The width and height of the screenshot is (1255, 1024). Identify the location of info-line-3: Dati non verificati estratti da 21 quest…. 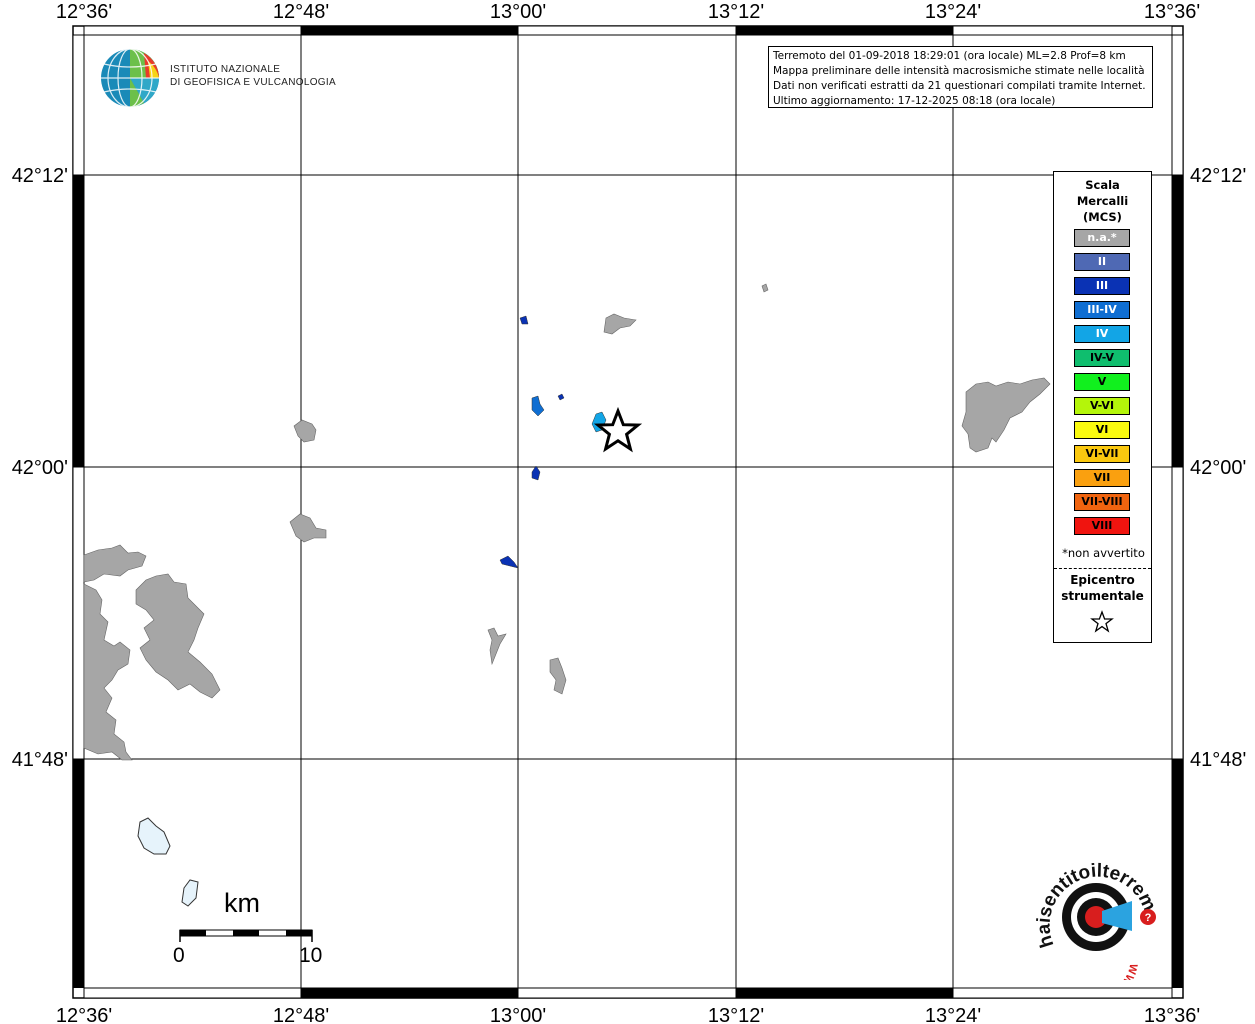
(959, 86).